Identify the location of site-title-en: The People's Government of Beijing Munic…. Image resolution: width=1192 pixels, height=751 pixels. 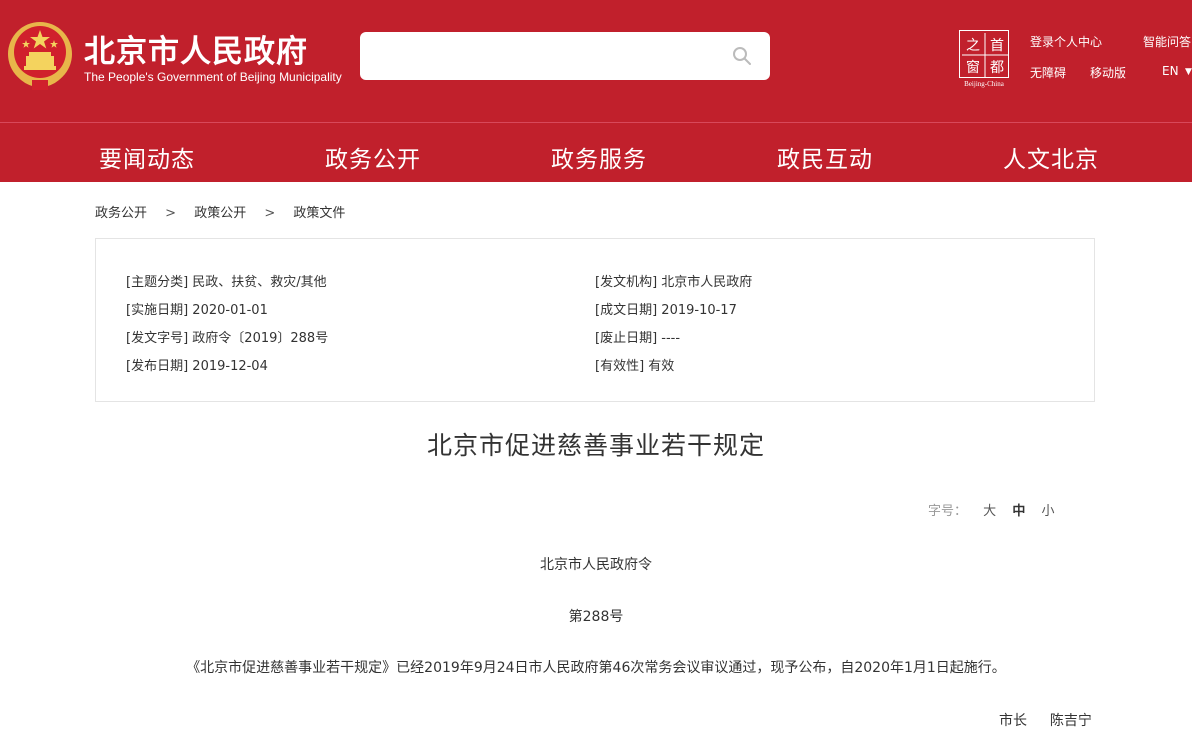
(213, 77).